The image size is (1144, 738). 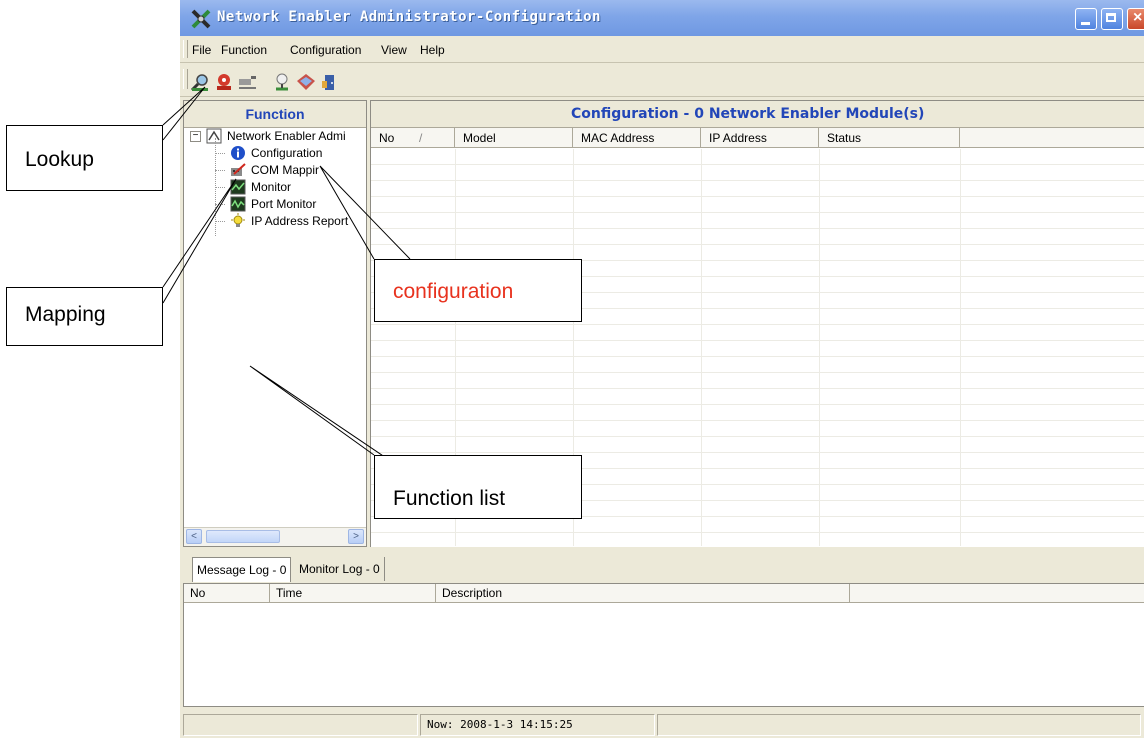 I want to click on callout-mapping-text: Mapping, so click(x=65, y=314).